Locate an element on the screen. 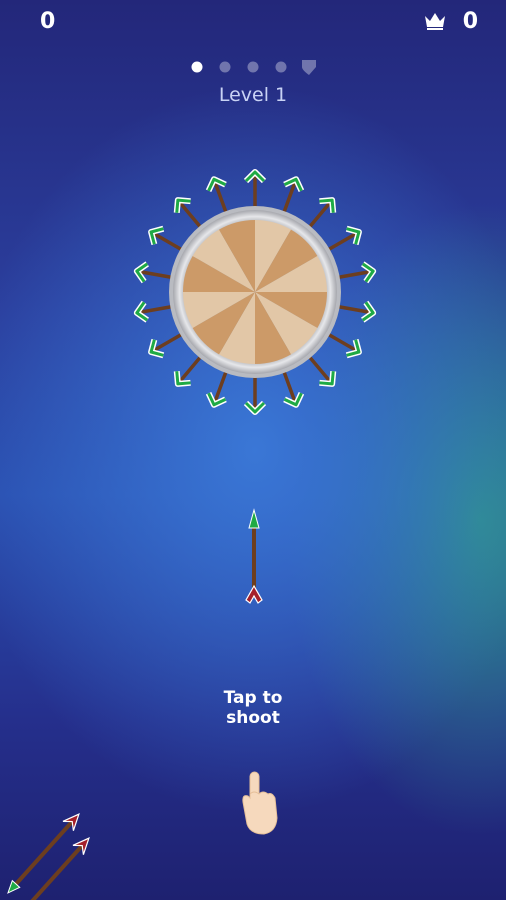 The width and height of the screenshot is (506, 900). tap-hint: Tap to shoot is located at coordinates (253, 708).